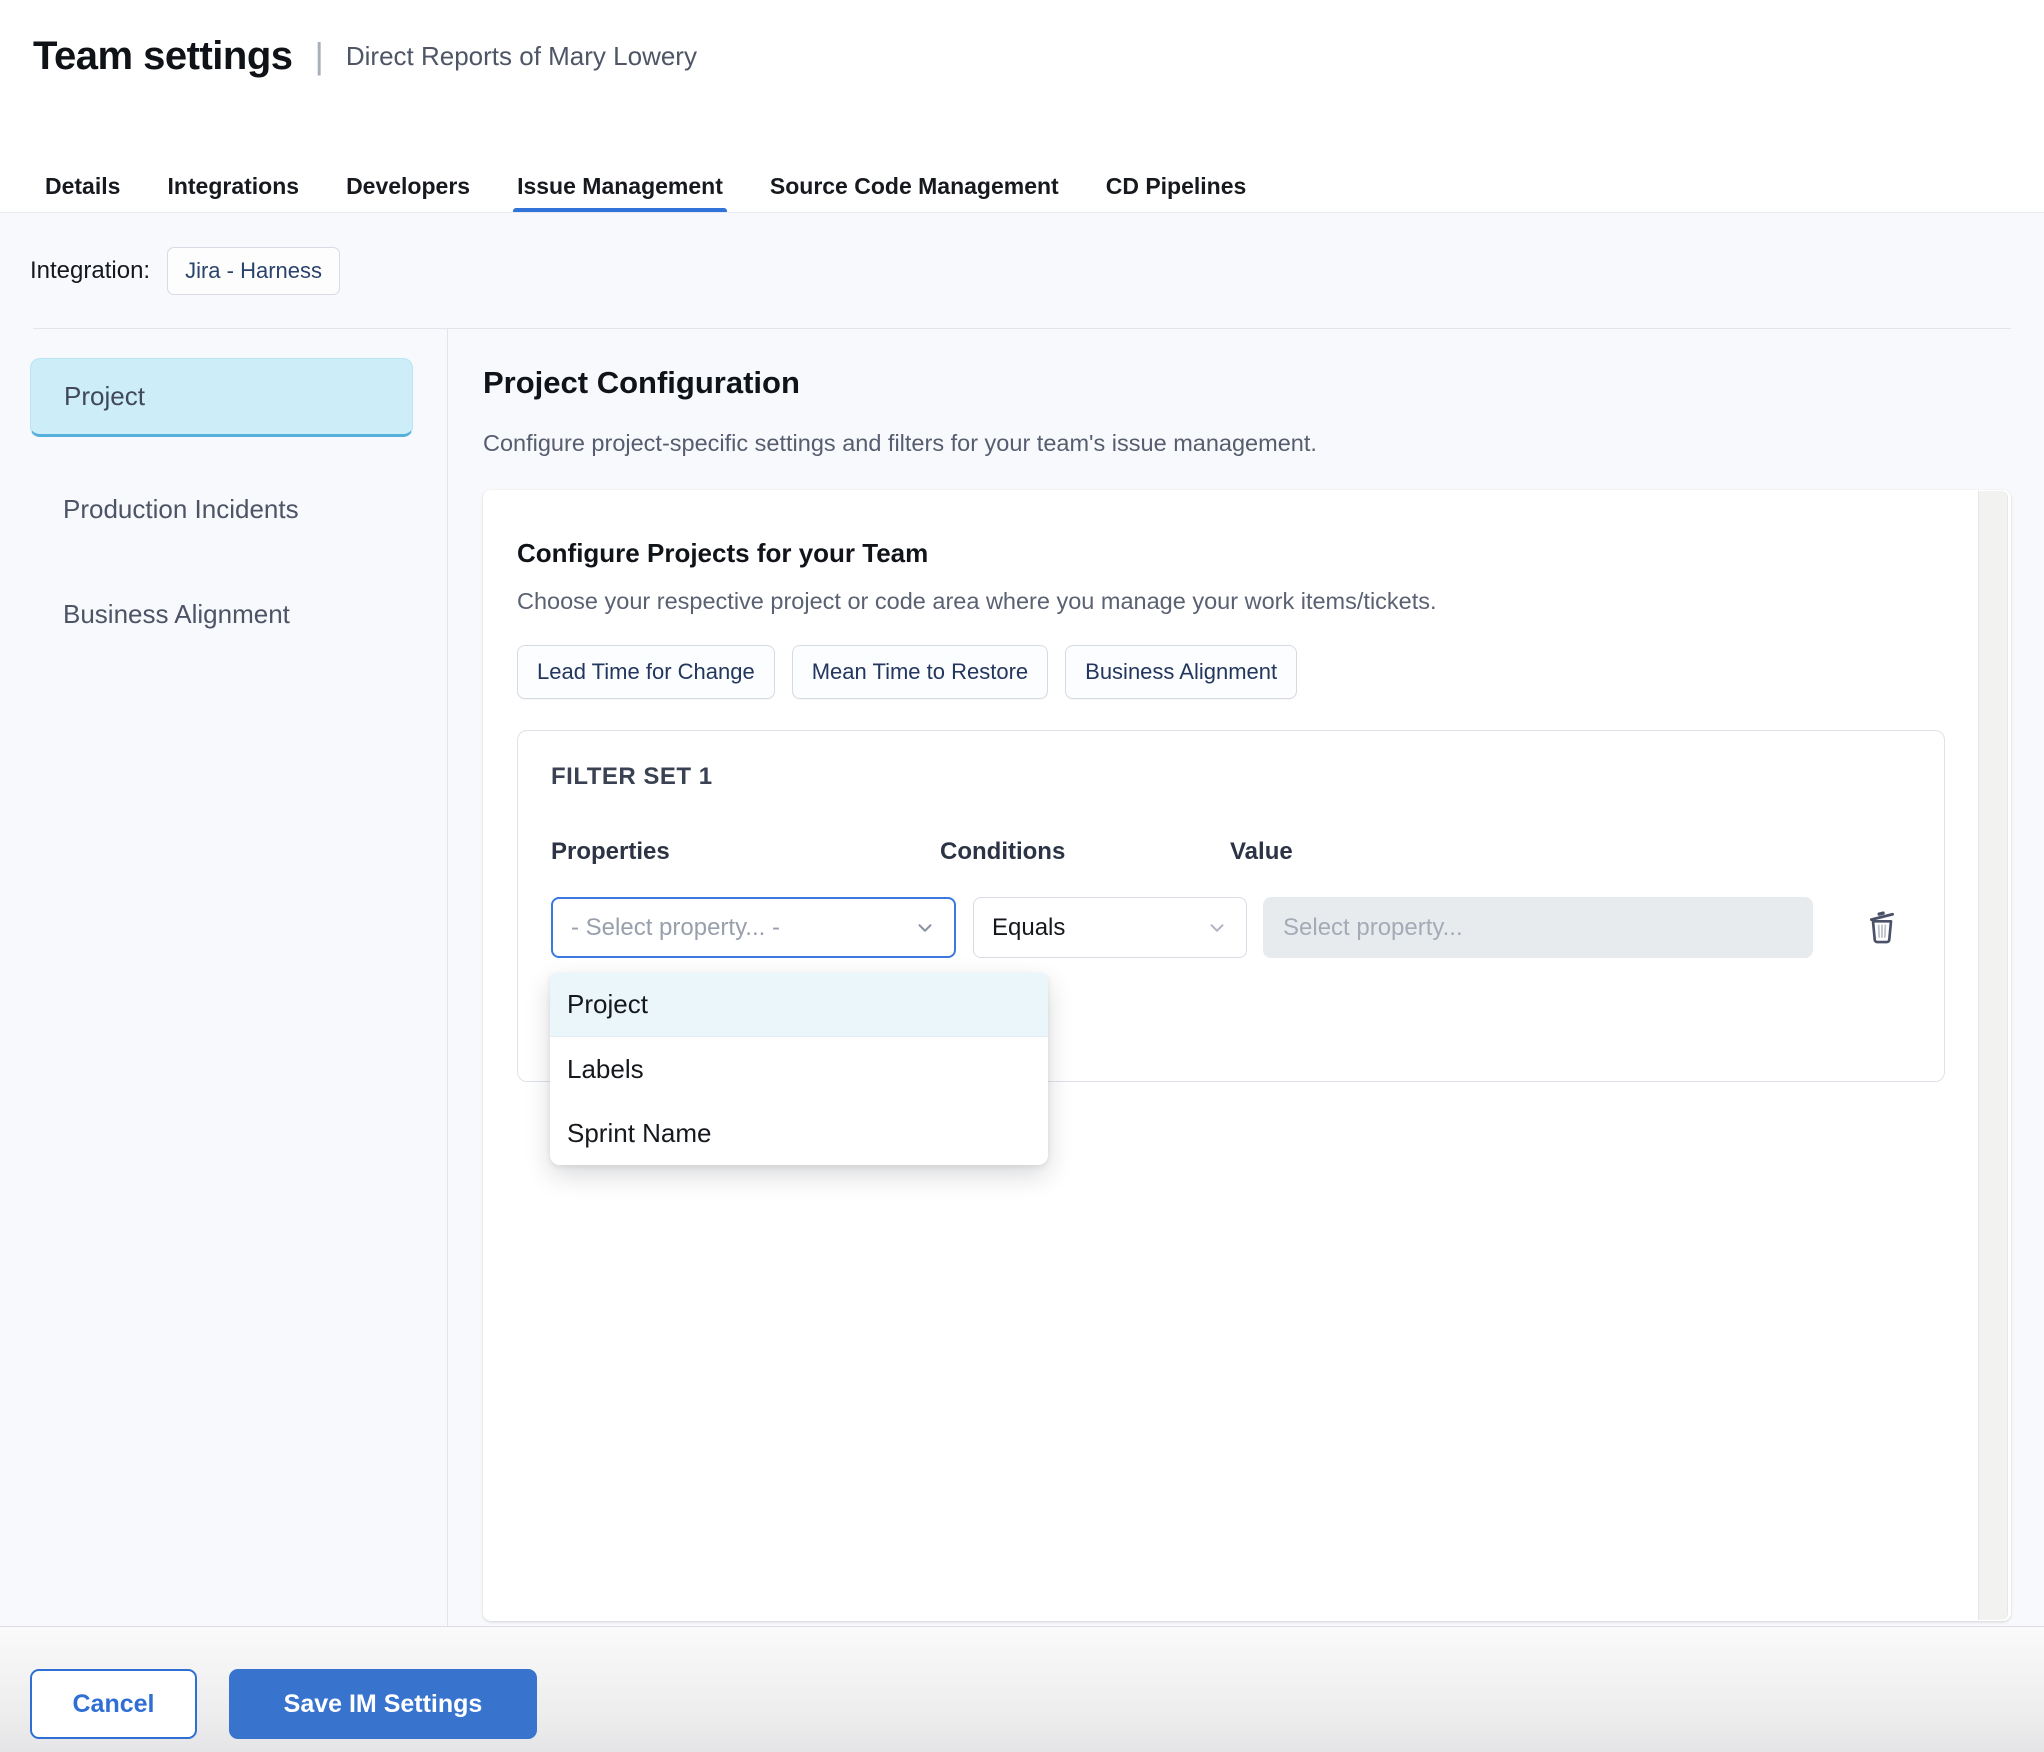 The width and height of the screenshot is (2044, 1752). I want to click on chip-mean-time-to-restore: Mean Time to Restore, so click(920, 672).